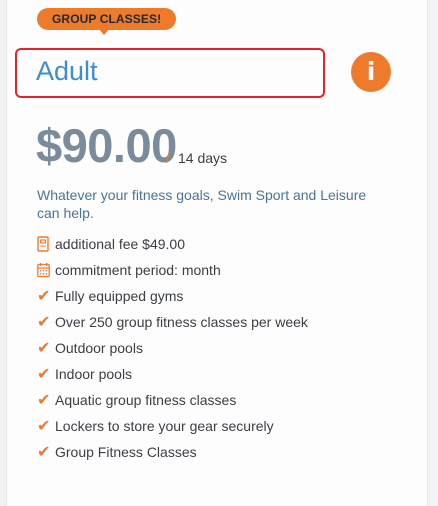  Describe the element at coordinates (371, 72) in the screenshot. I see `info-icon: i` at that location.